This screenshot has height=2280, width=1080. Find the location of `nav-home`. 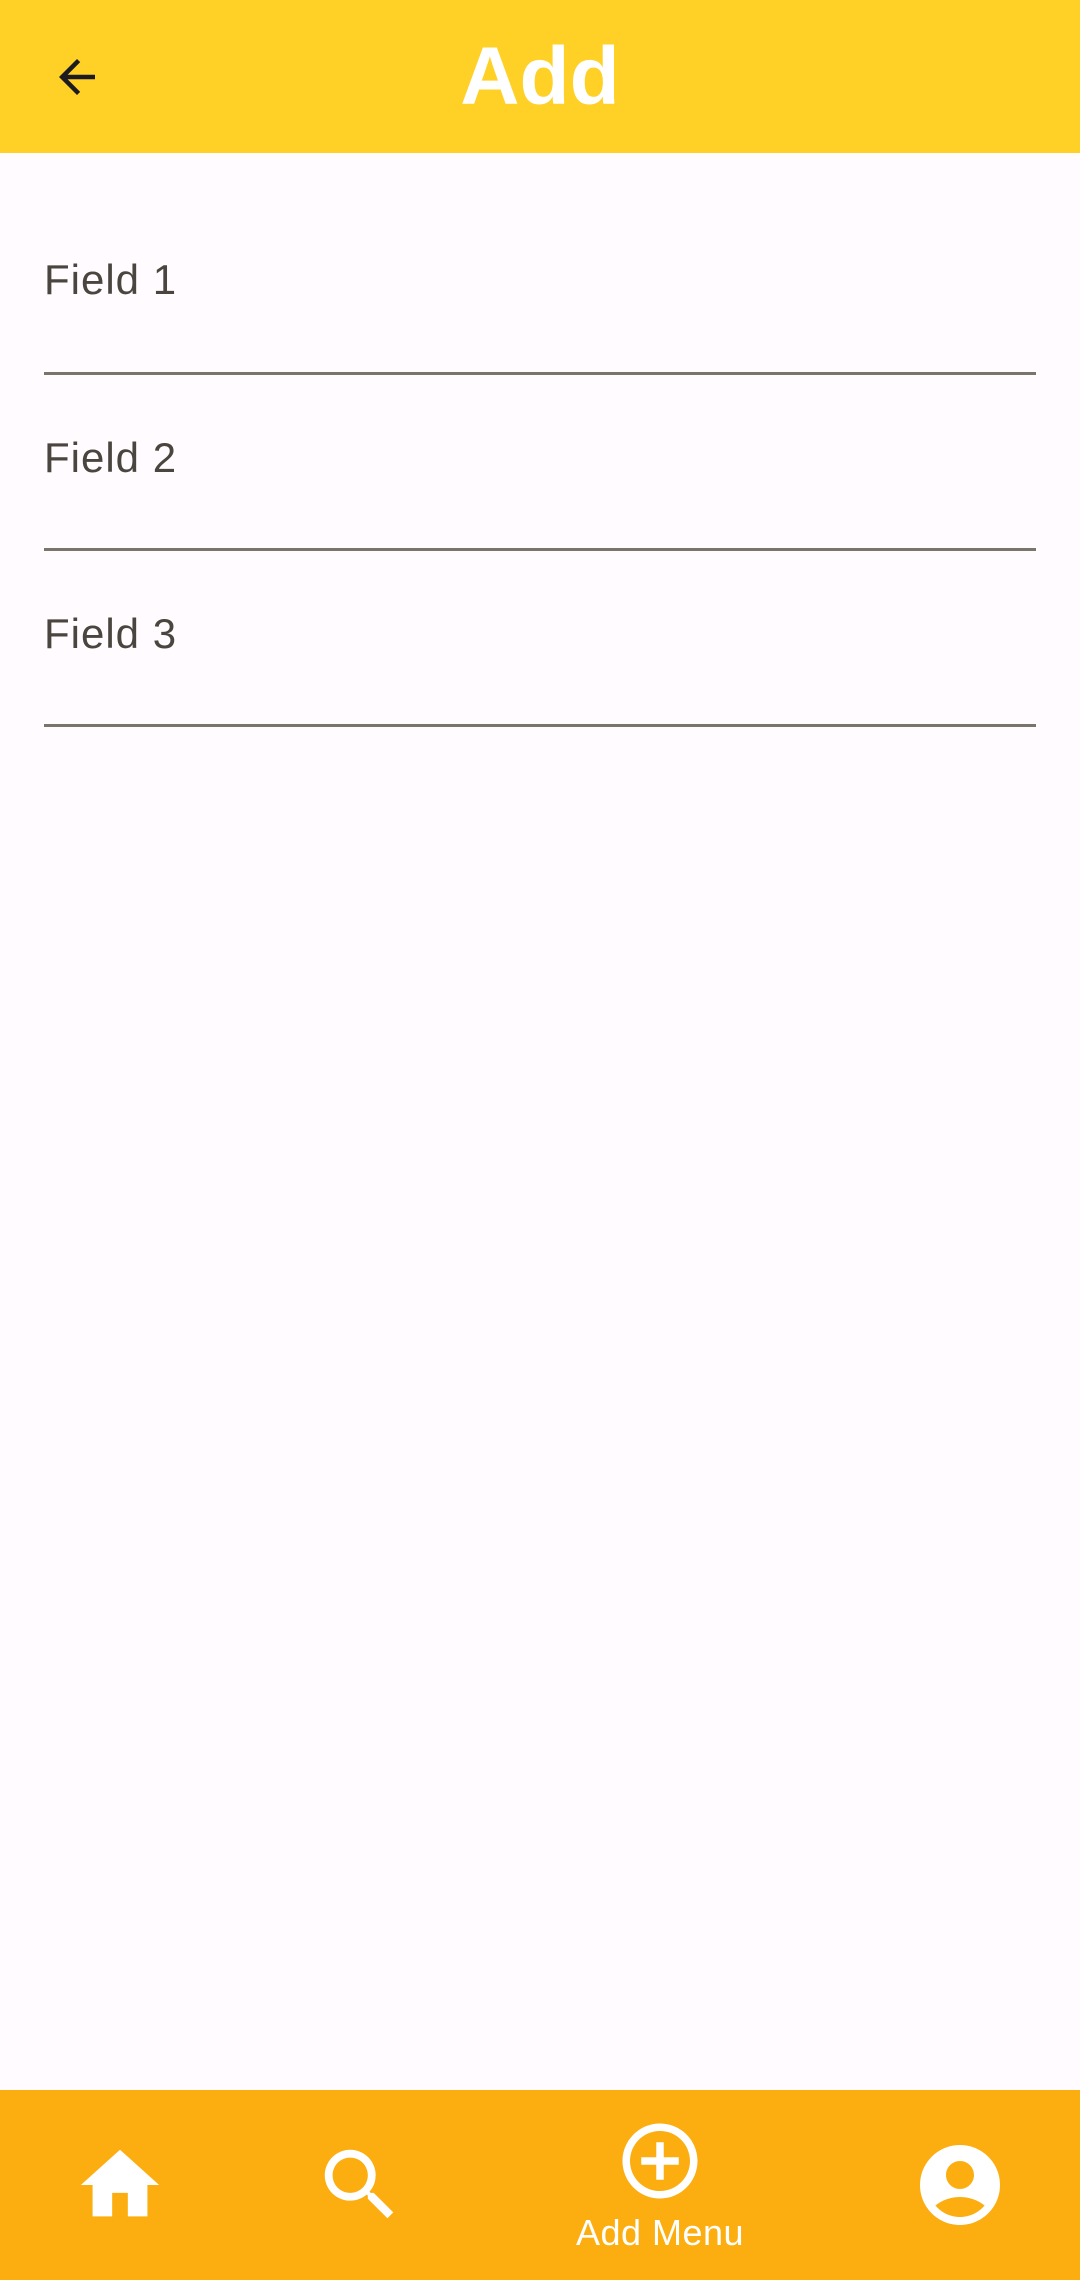

nav-home is located at coordinates (120, 2185).